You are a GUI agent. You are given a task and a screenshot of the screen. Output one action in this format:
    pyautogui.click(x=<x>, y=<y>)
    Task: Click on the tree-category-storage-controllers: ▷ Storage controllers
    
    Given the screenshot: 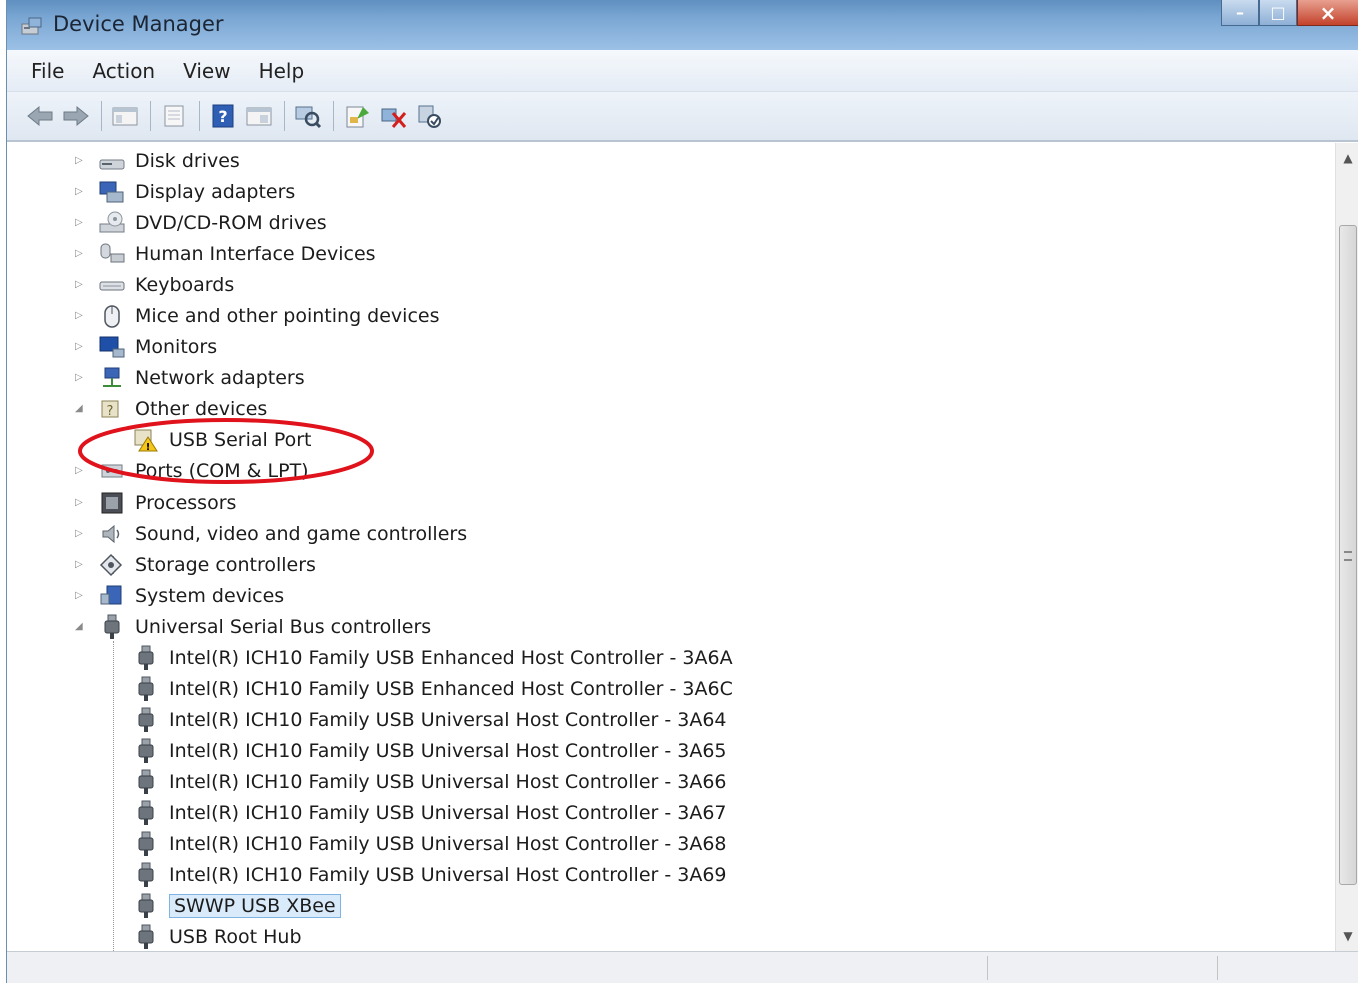 What is the action you would take?
    pyautogui.click(x=195, y=564)
    